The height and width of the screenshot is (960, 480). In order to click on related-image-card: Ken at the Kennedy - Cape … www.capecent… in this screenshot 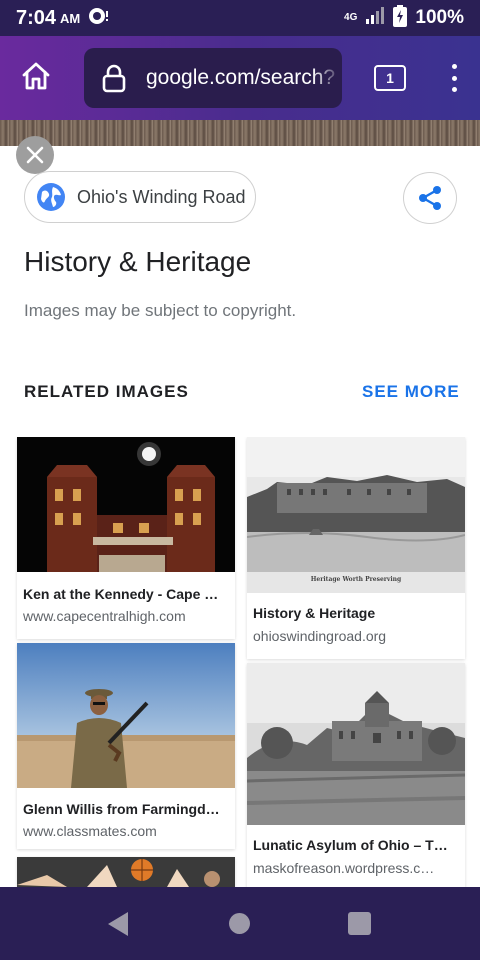, I will do `click(126, 538)`.